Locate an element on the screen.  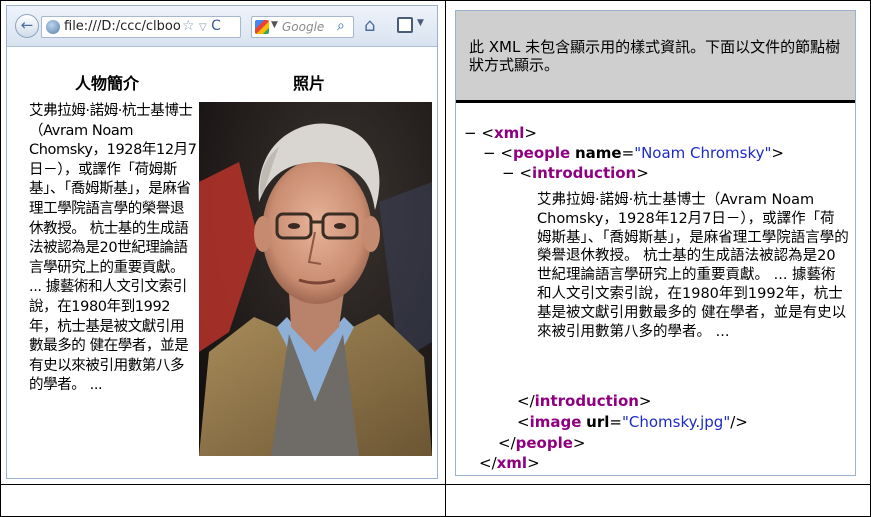
xml-people-open: − <people name="Noam Chromsky"> is located at coordinates (633, 153).